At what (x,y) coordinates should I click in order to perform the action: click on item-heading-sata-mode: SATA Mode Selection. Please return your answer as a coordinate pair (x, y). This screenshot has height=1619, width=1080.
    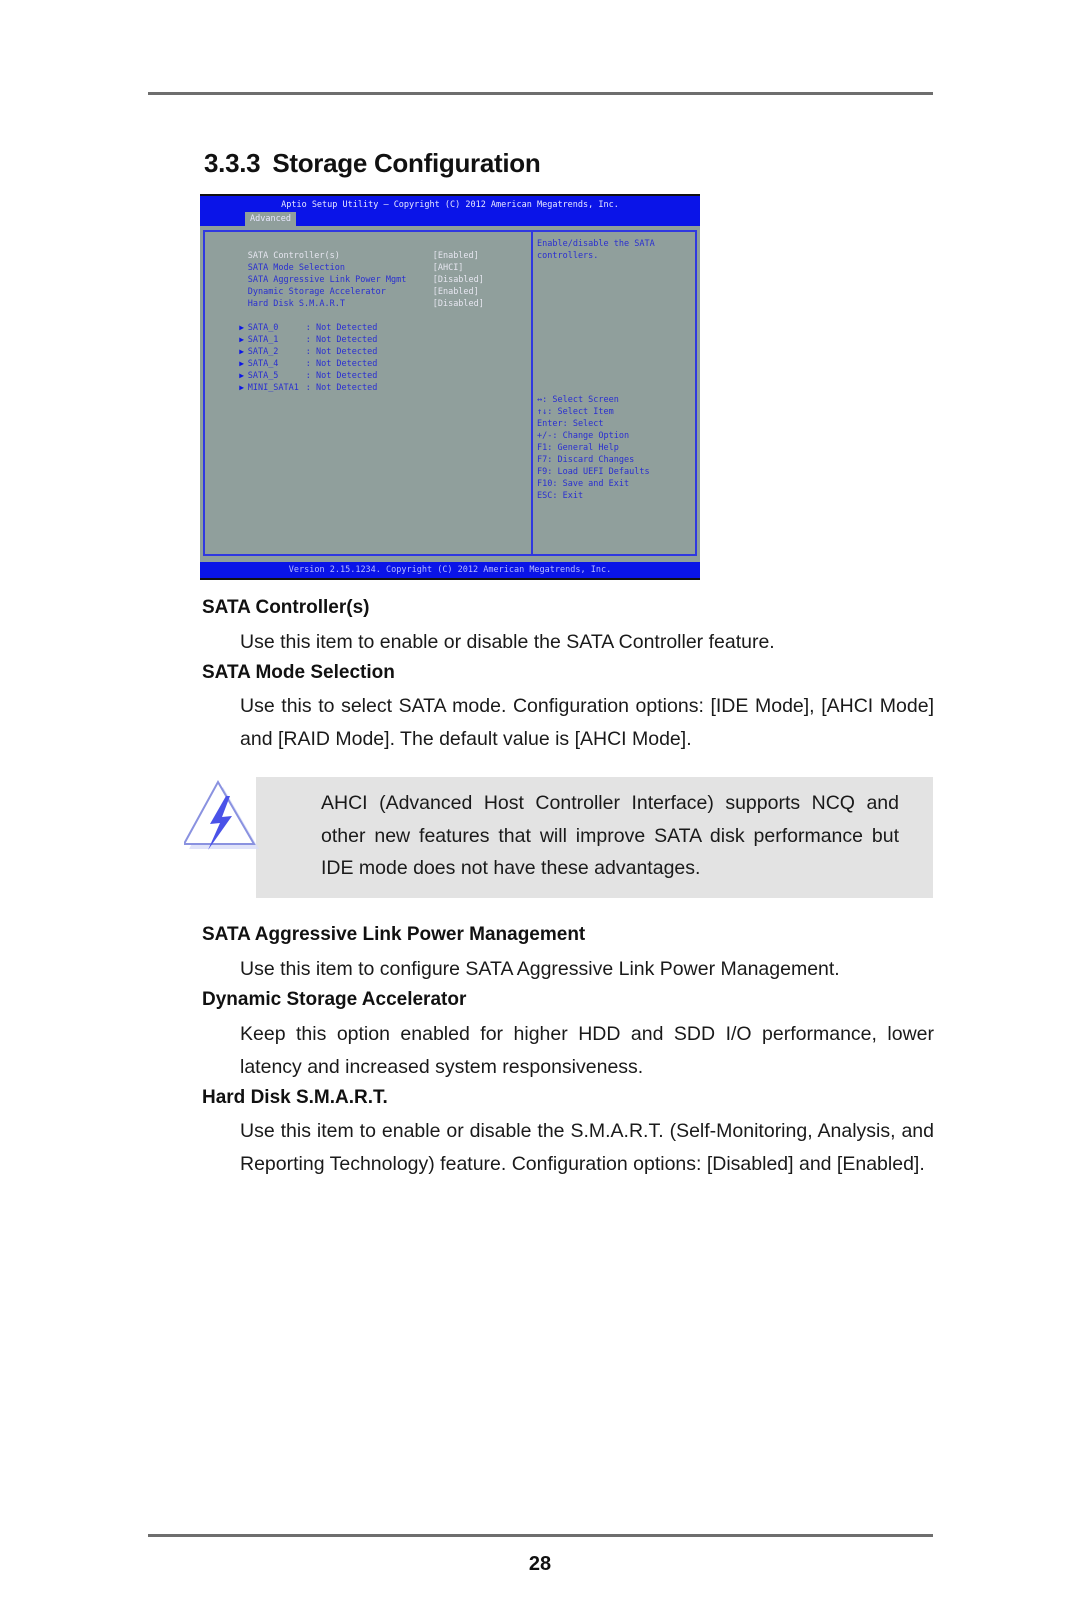
    Looking at the image, I should click on (298, 672).